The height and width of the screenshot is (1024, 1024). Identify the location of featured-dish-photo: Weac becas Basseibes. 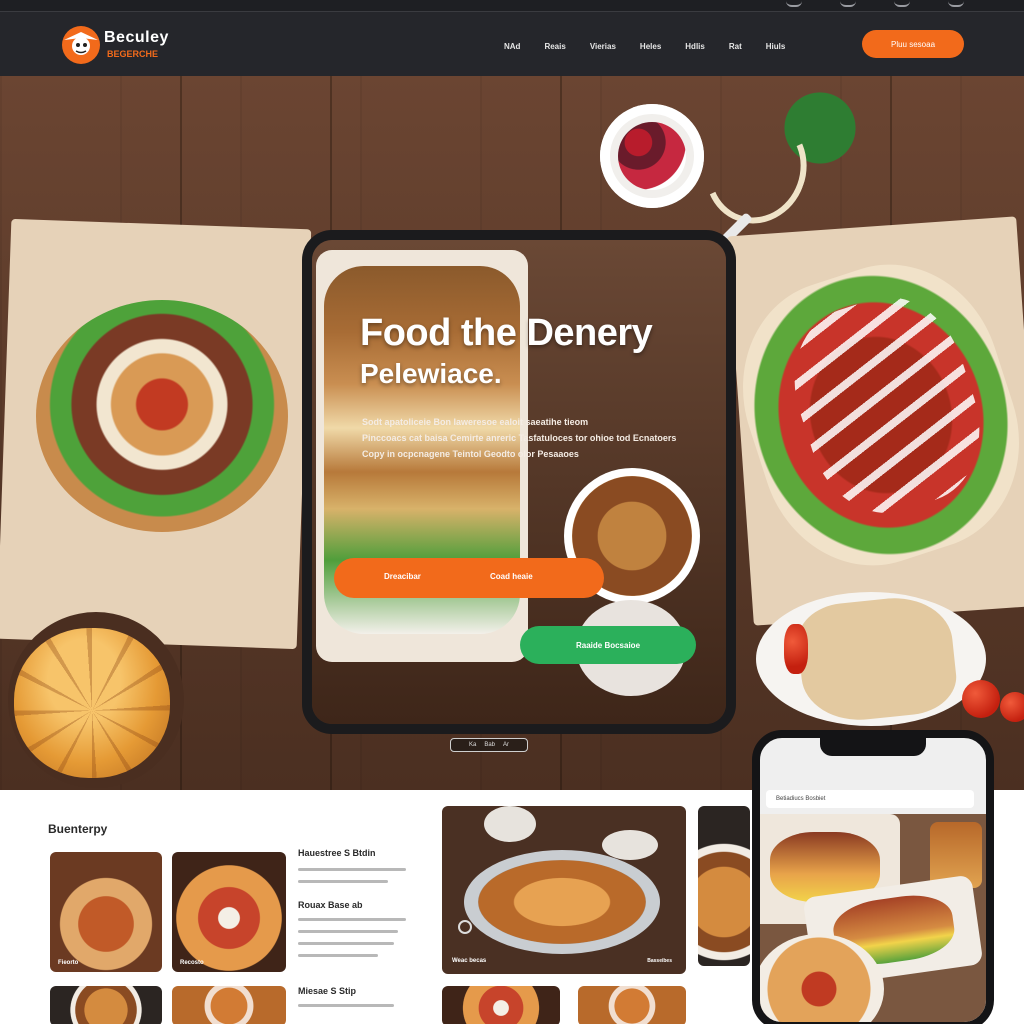
(564, 890).